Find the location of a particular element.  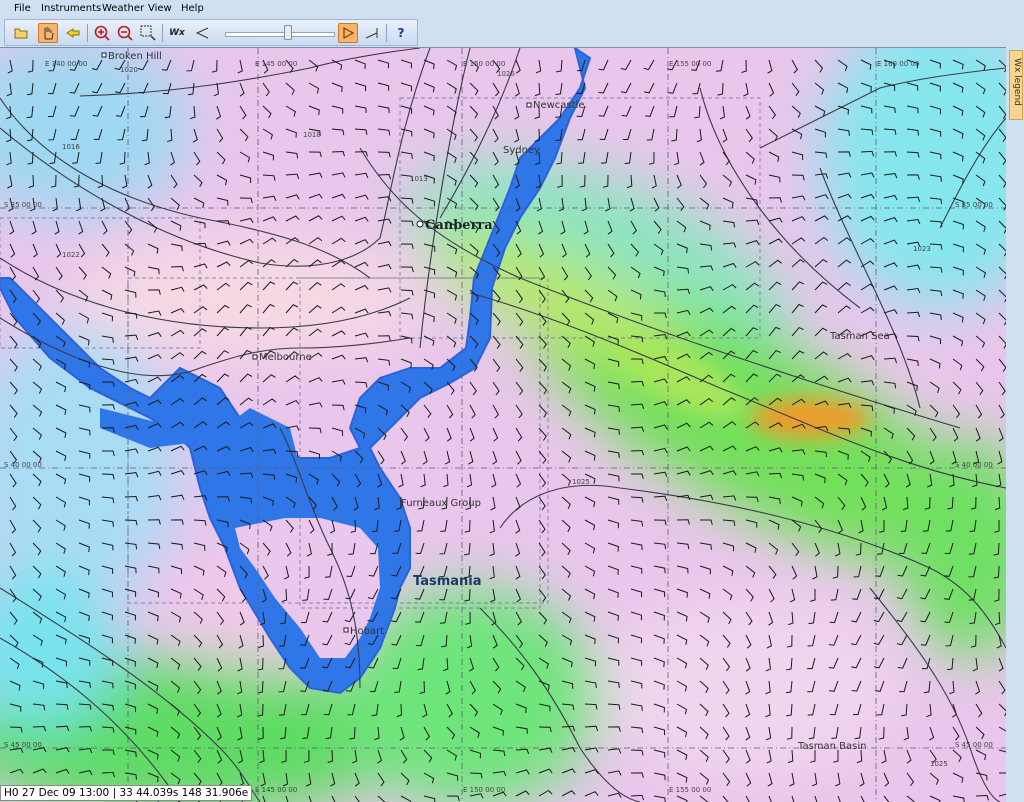

zoom-rect-icon is located at coordinates (148, 33).